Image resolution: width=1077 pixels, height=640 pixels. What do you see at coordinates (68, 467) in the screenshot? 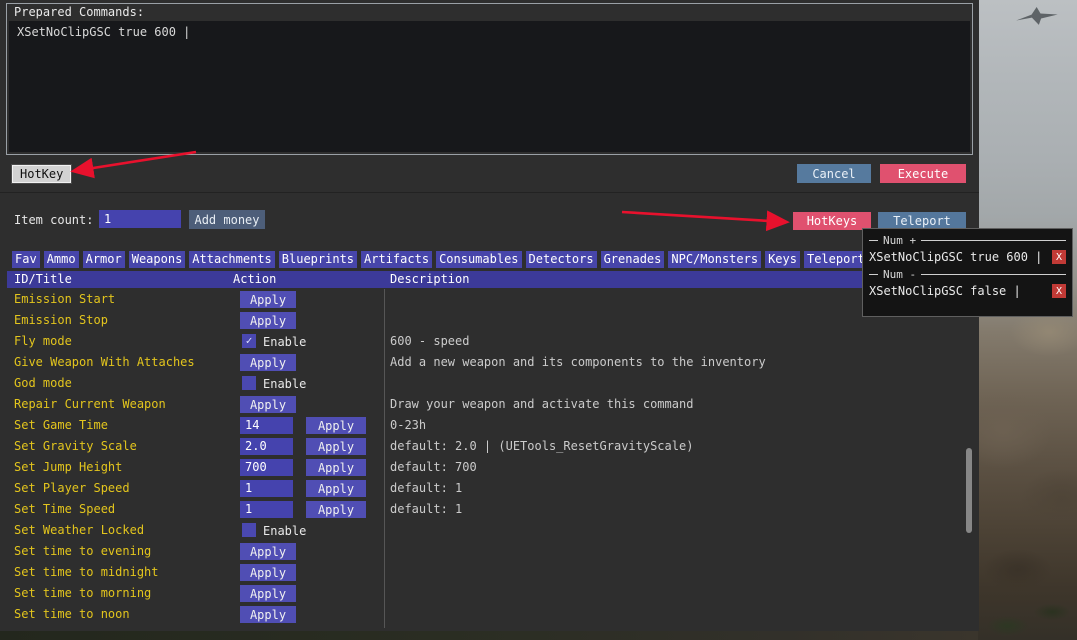
I see `row-title: Set Jump Height` at bounding box center [68, 467].